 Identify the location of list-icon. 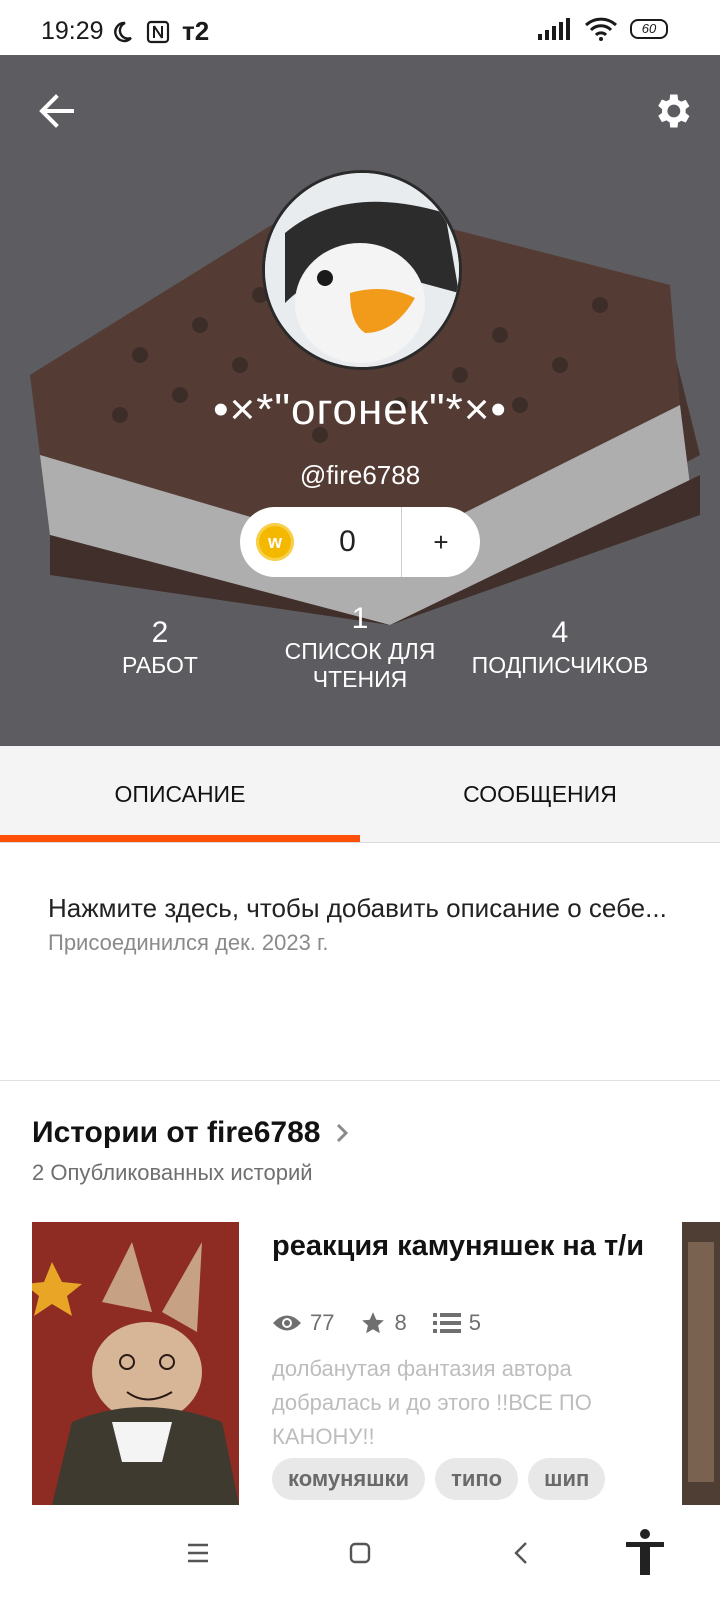
(446, 1323).